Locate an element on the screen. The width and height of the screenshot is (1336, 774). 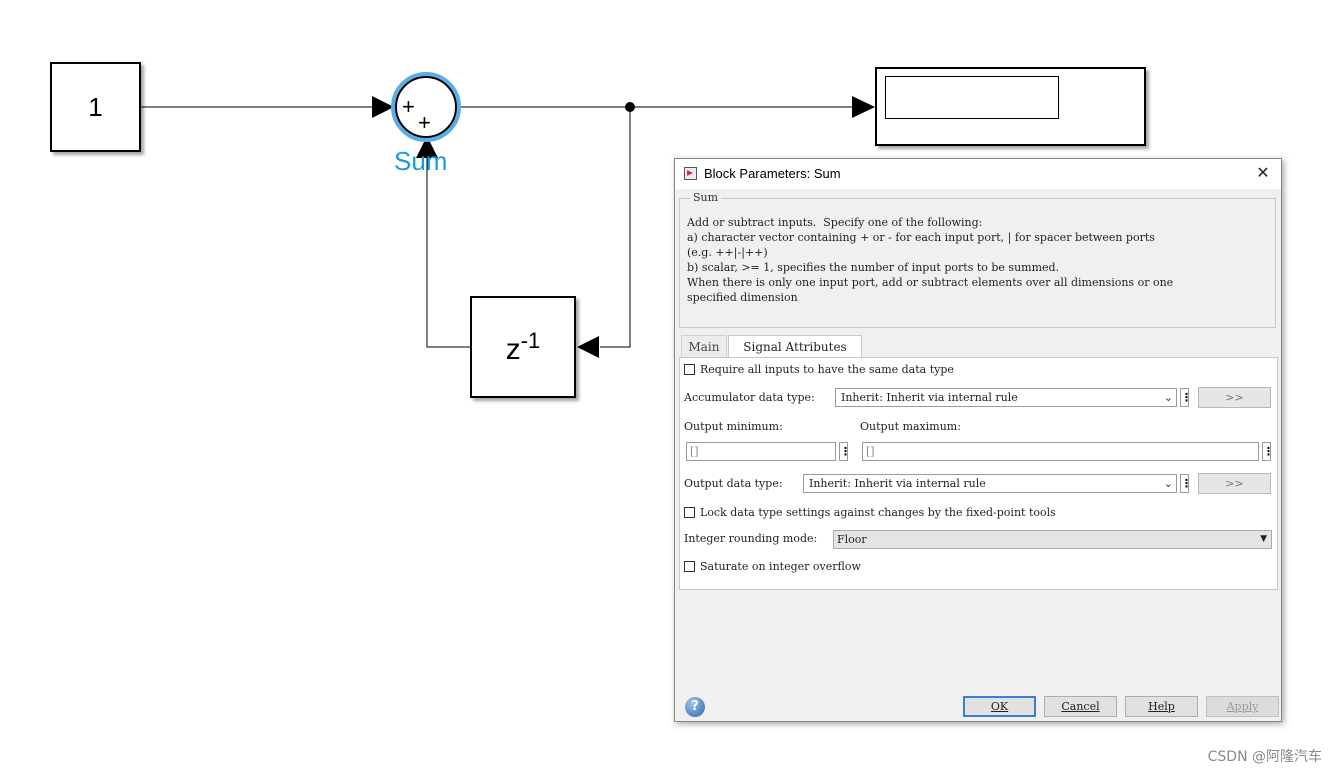
saturate-label: Saturate on integer overflow is located at coordinates (780, 566).